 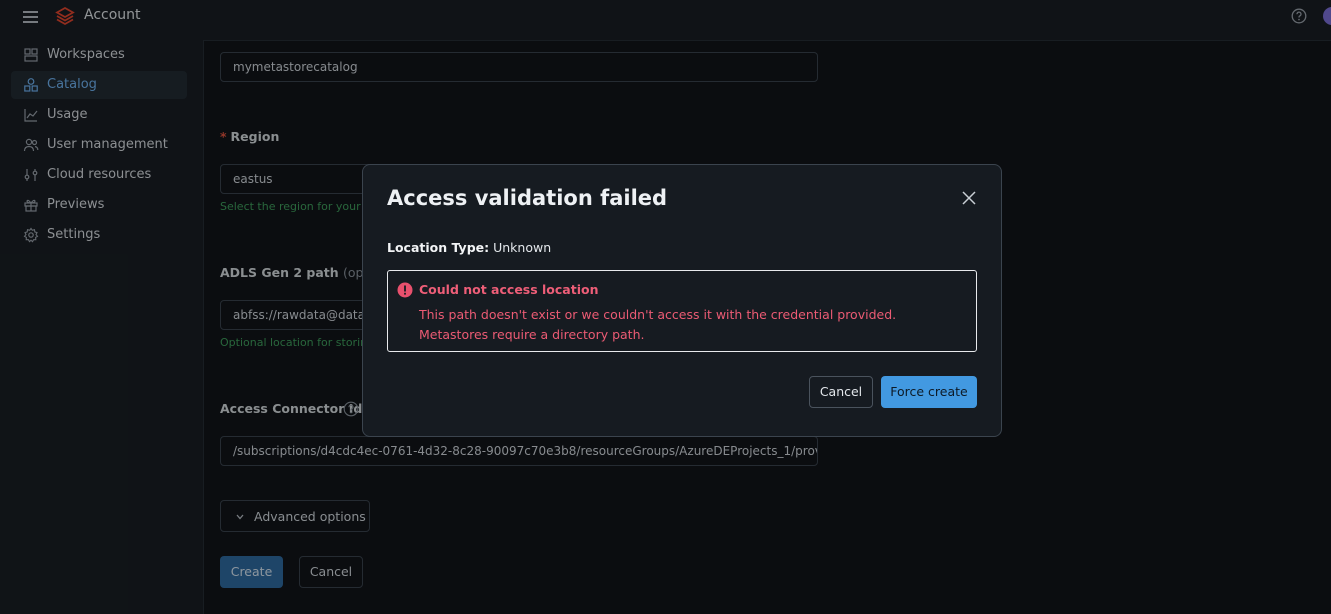 I want to click on dialog-title: Access validation failed, so click(x=527, y=198).